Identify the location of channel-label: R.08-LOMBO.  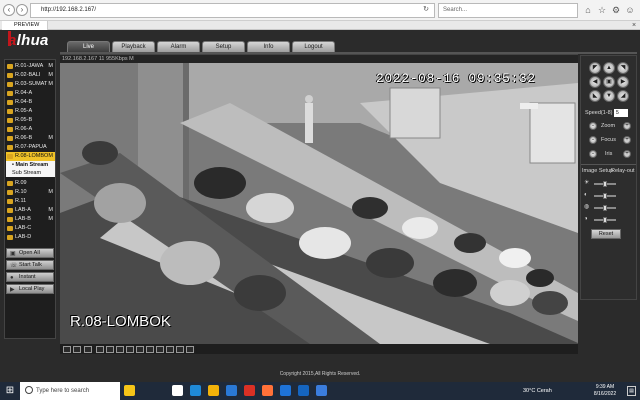
(32, 156).